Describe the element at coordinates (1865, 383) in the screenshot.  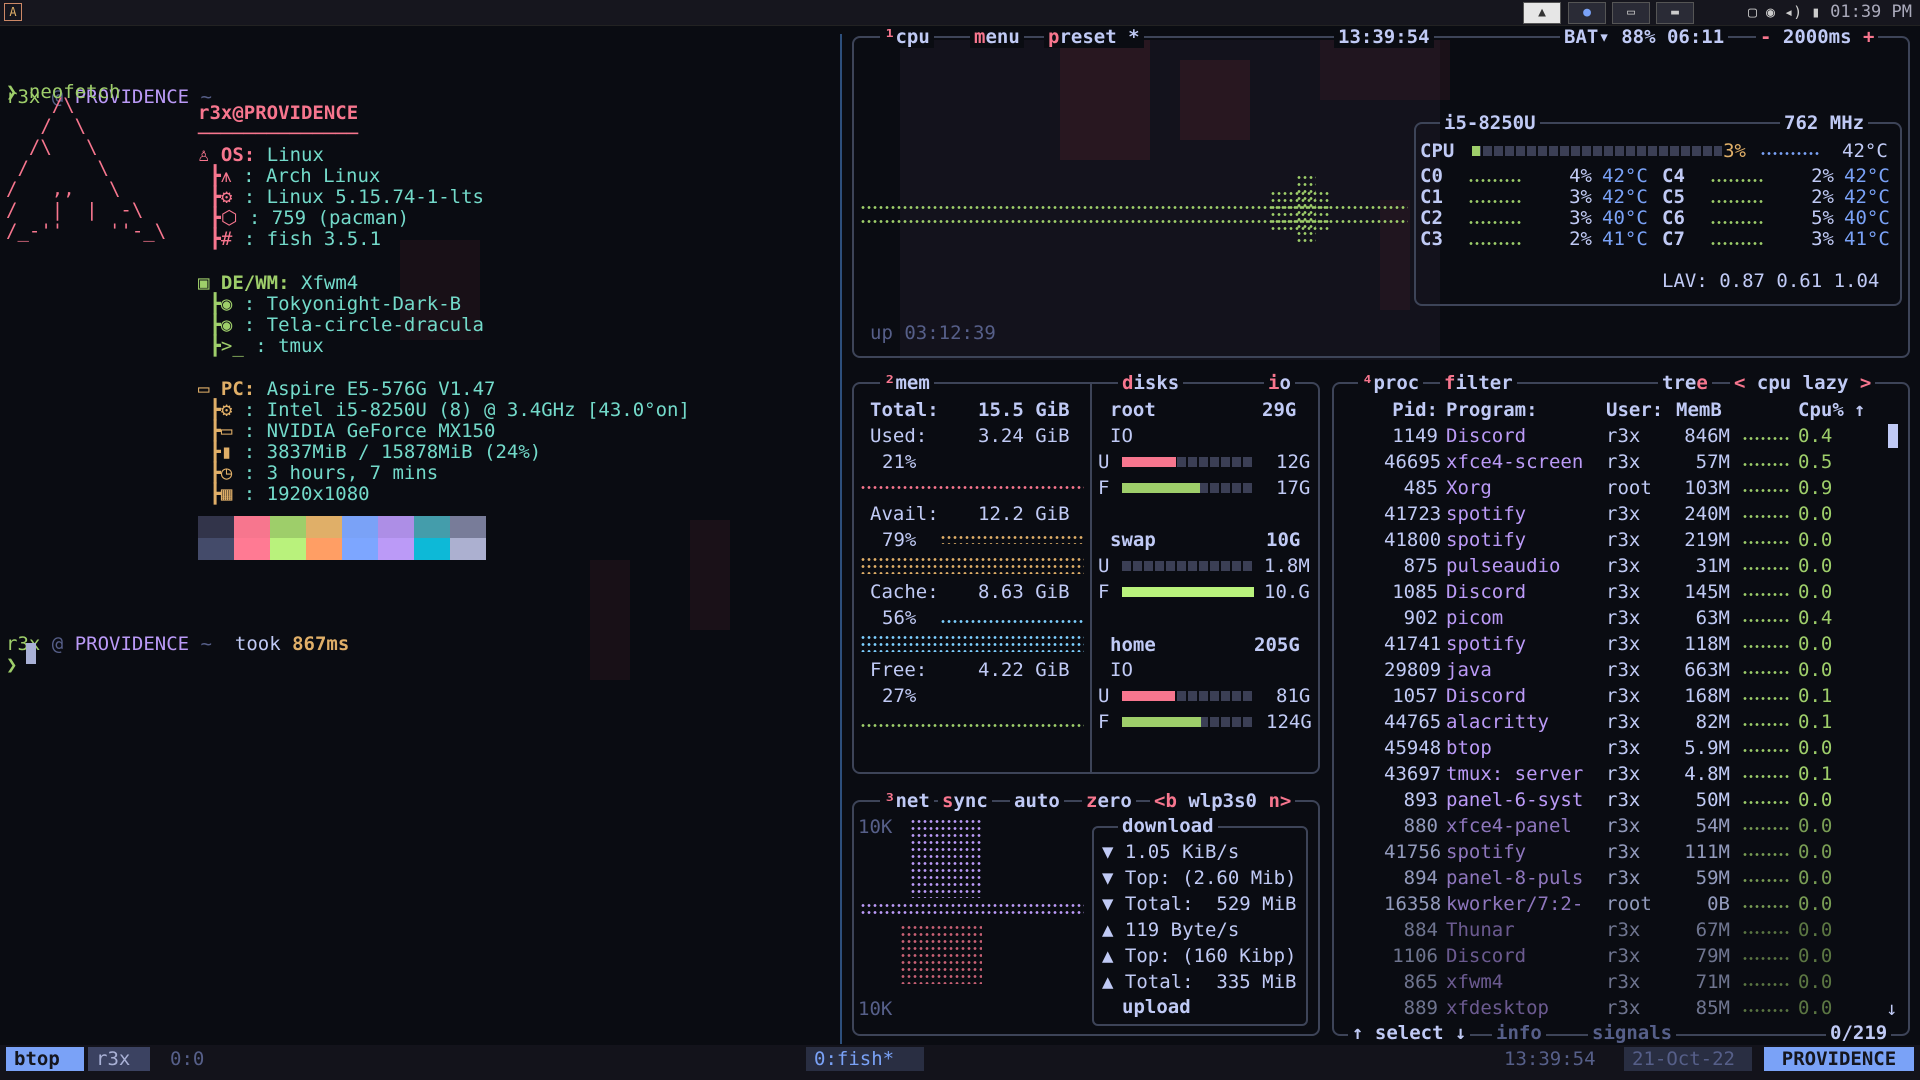
I see `sort-next-button: >` at that location.